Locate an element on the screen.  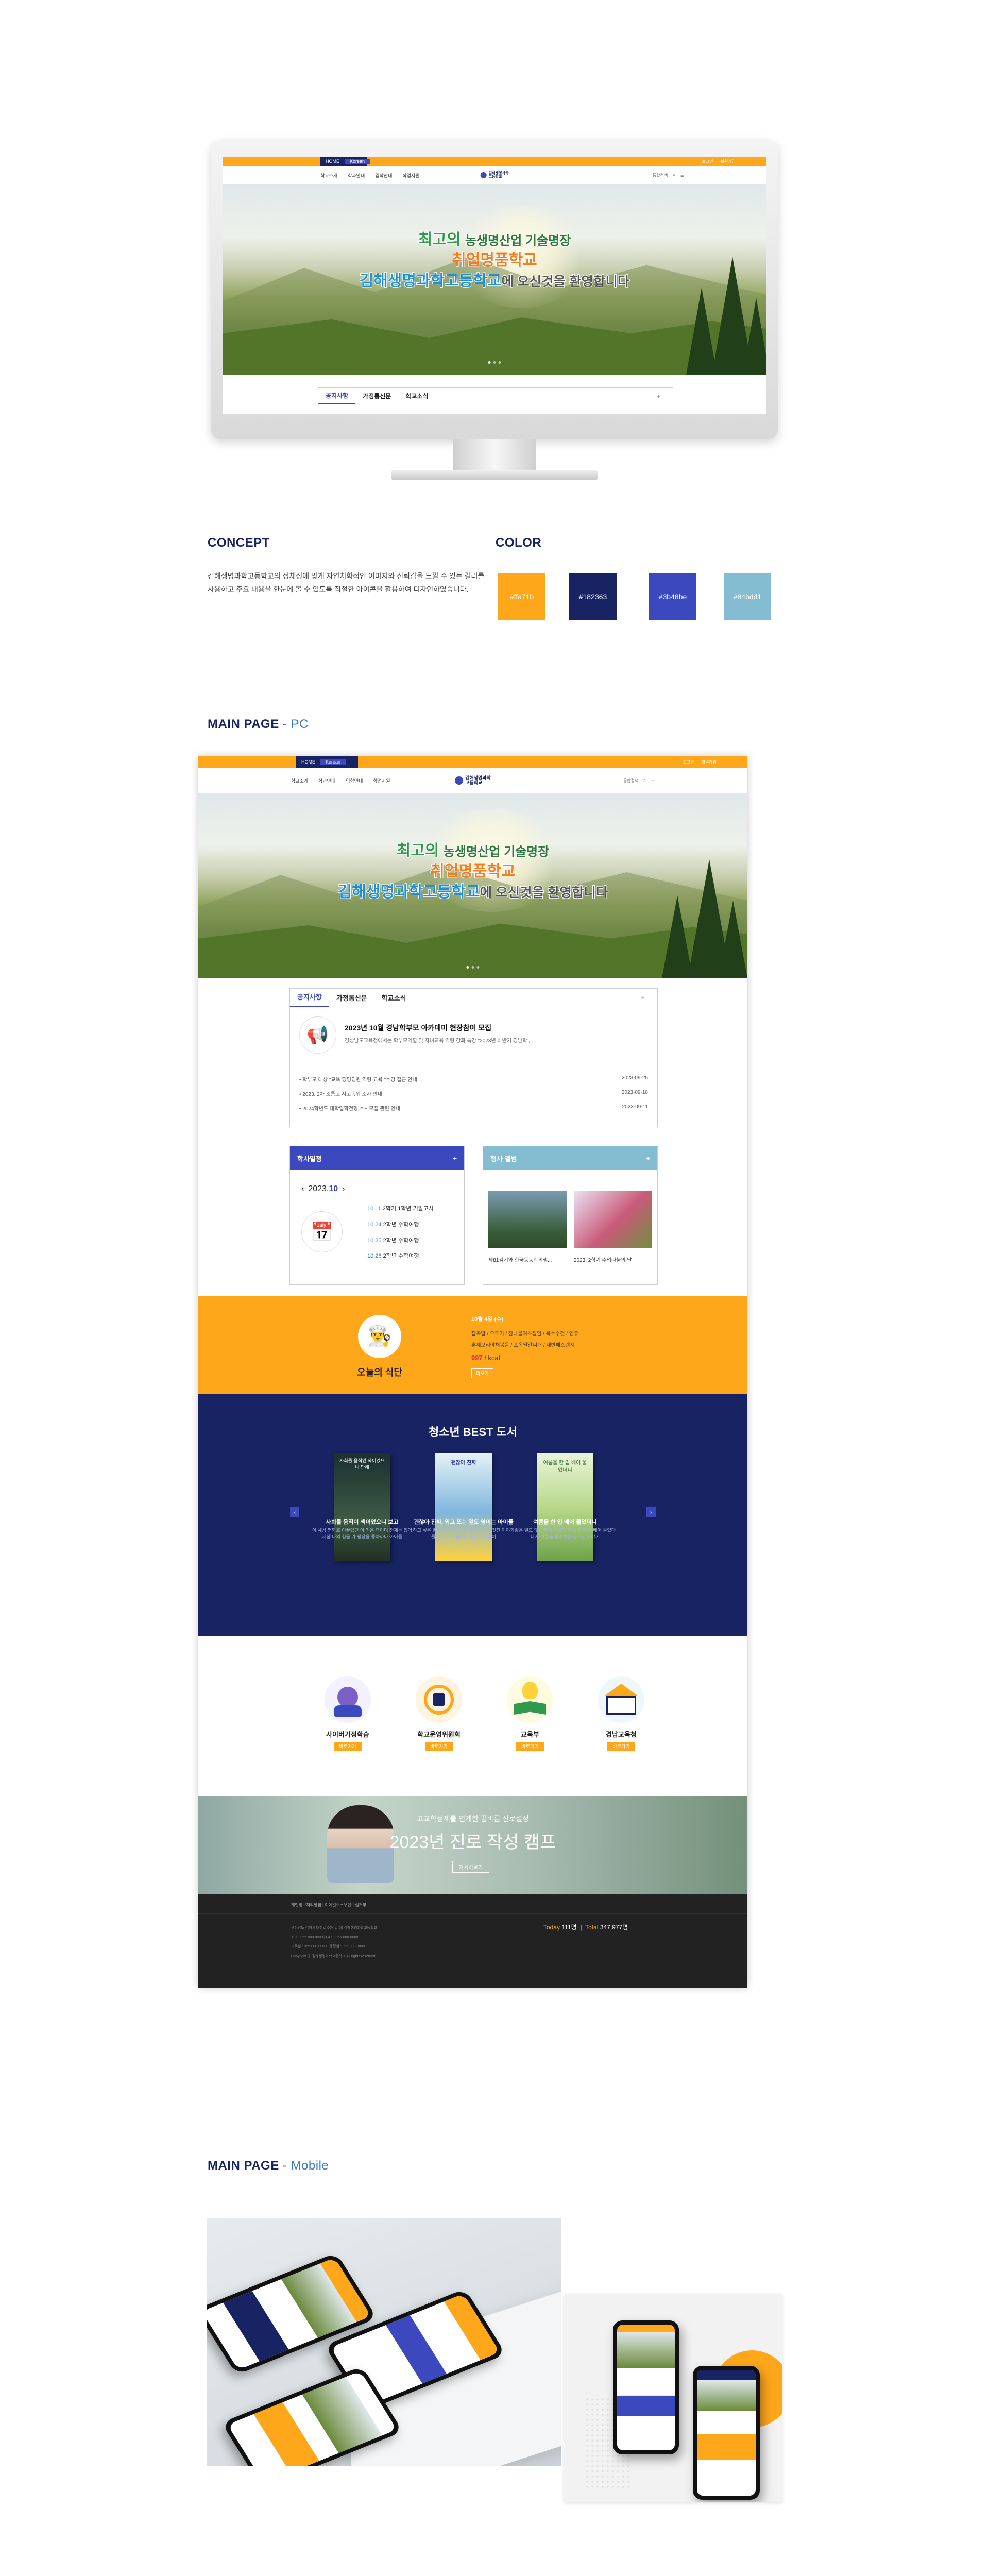
building-icon is located at coordinates (621, 1699).